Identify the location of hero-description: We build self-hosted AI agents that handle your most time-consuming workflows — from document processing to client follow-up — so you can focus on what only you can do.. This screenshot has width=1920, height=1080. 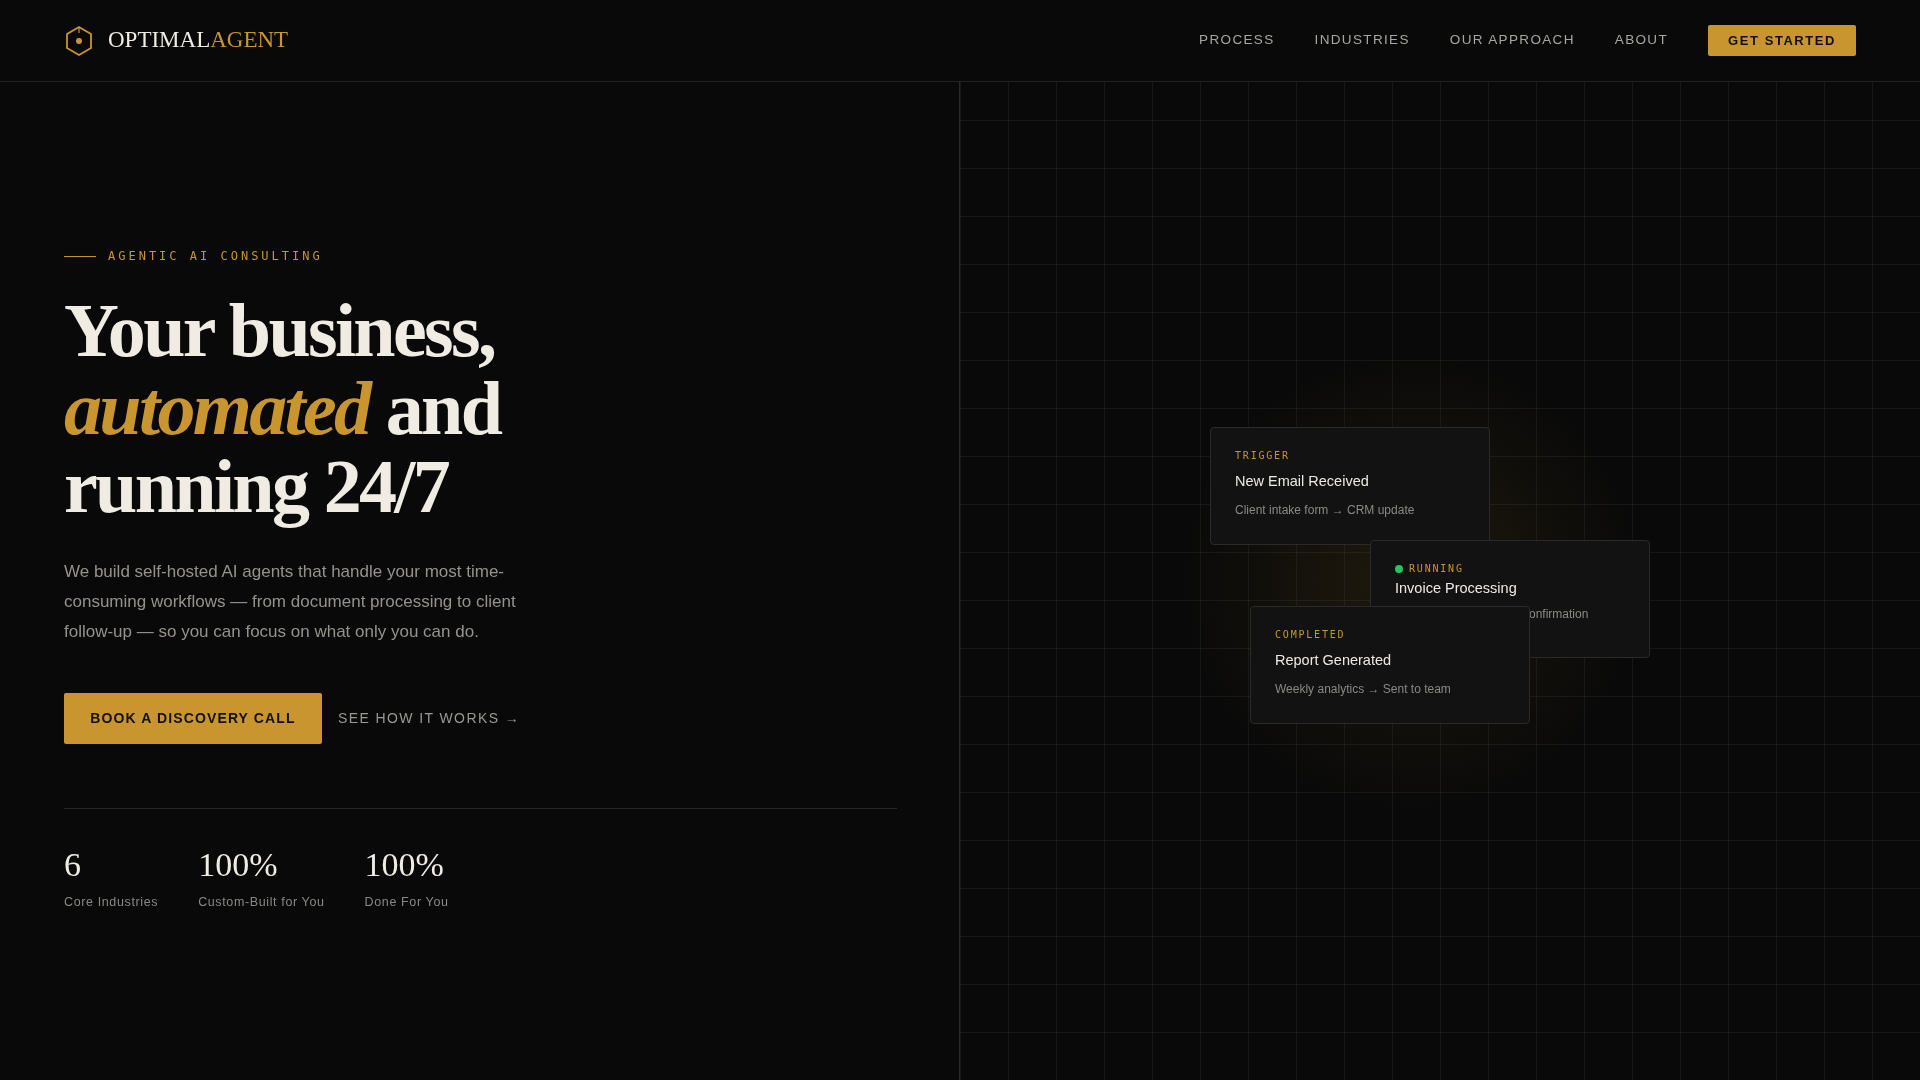
(290, 602).